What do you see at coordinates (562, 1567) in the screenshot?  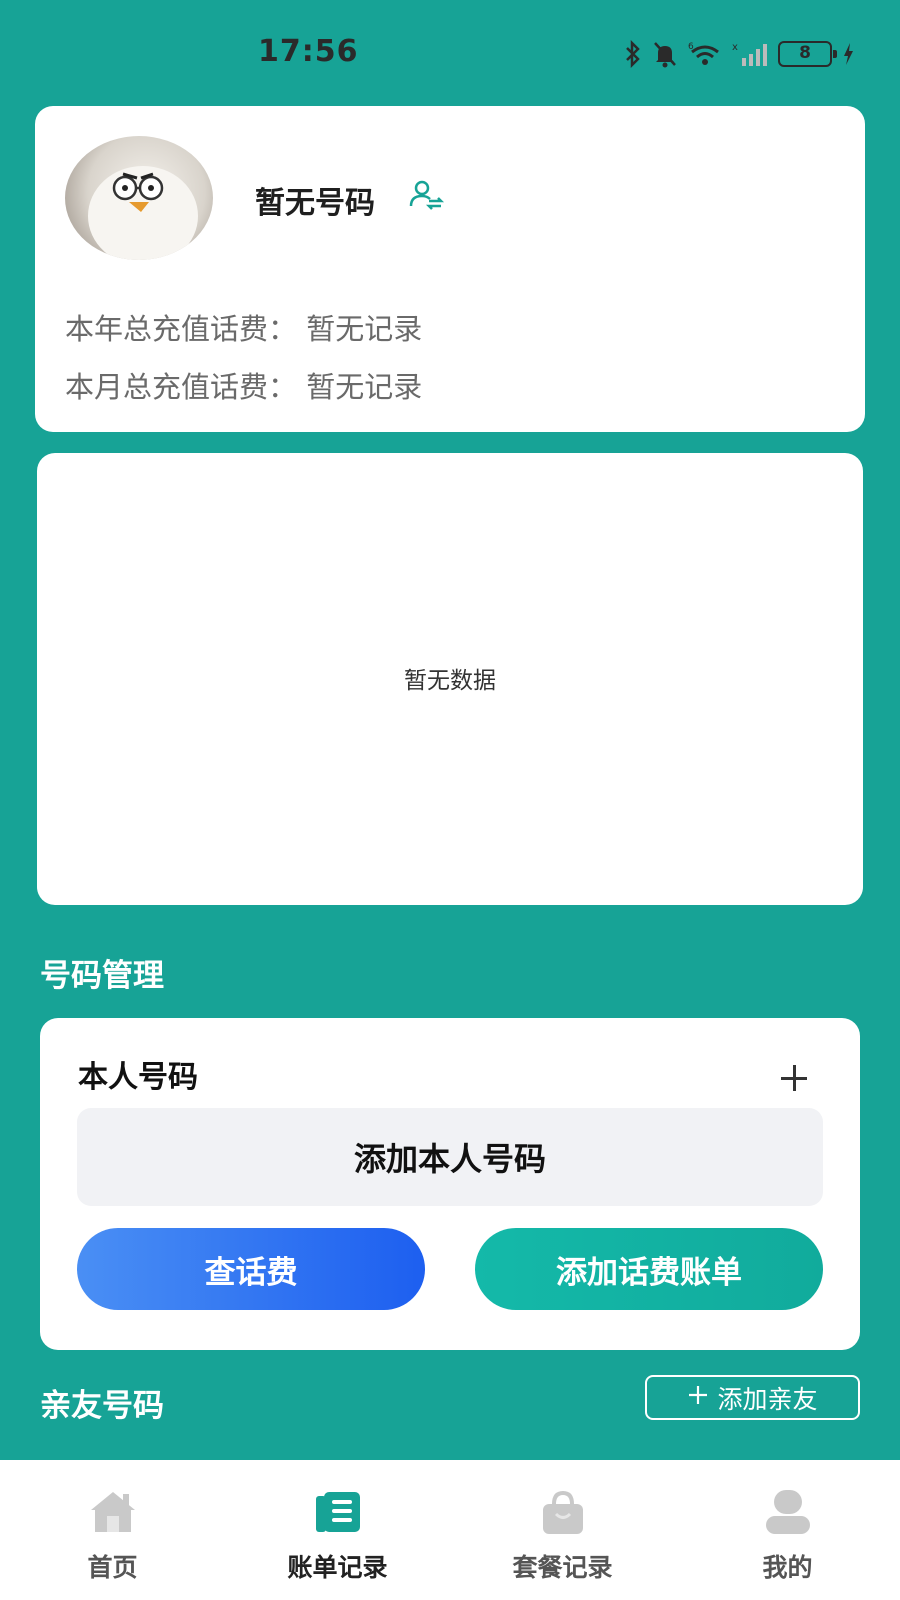 I see `nav-label-packages: 套餐记录` at bounding box center [562, 1567].